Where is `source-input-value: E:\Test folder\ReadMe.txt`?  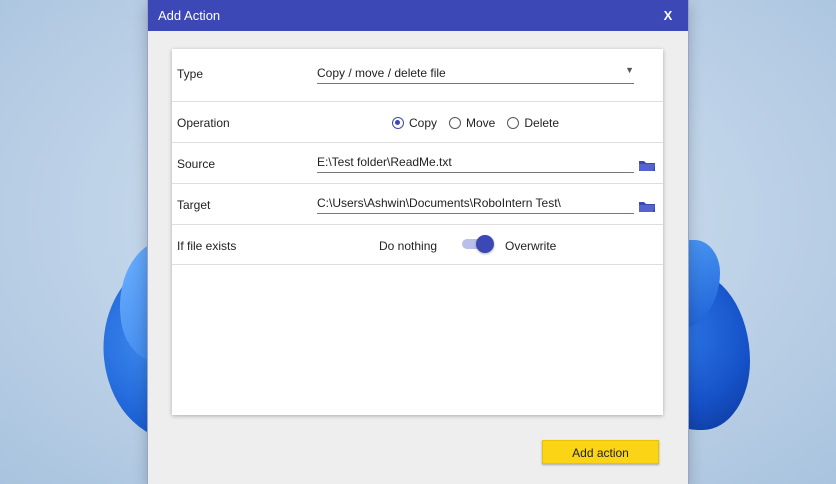
source-input-value: E:\Test folder\ReadMe.txt is located at coordinates (384, 162).